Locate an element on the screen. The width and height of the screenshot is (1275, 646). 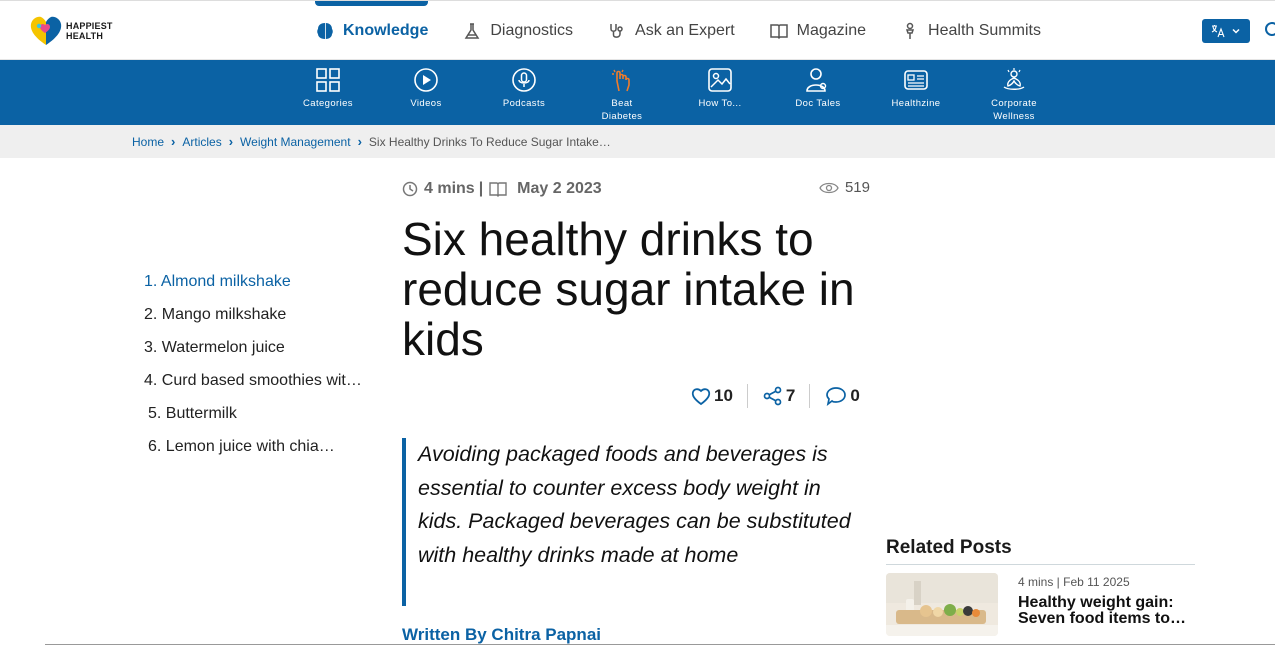
toc-item-watermelon-juice: 3. Watermelon juice is located at coordinates (256, 354).